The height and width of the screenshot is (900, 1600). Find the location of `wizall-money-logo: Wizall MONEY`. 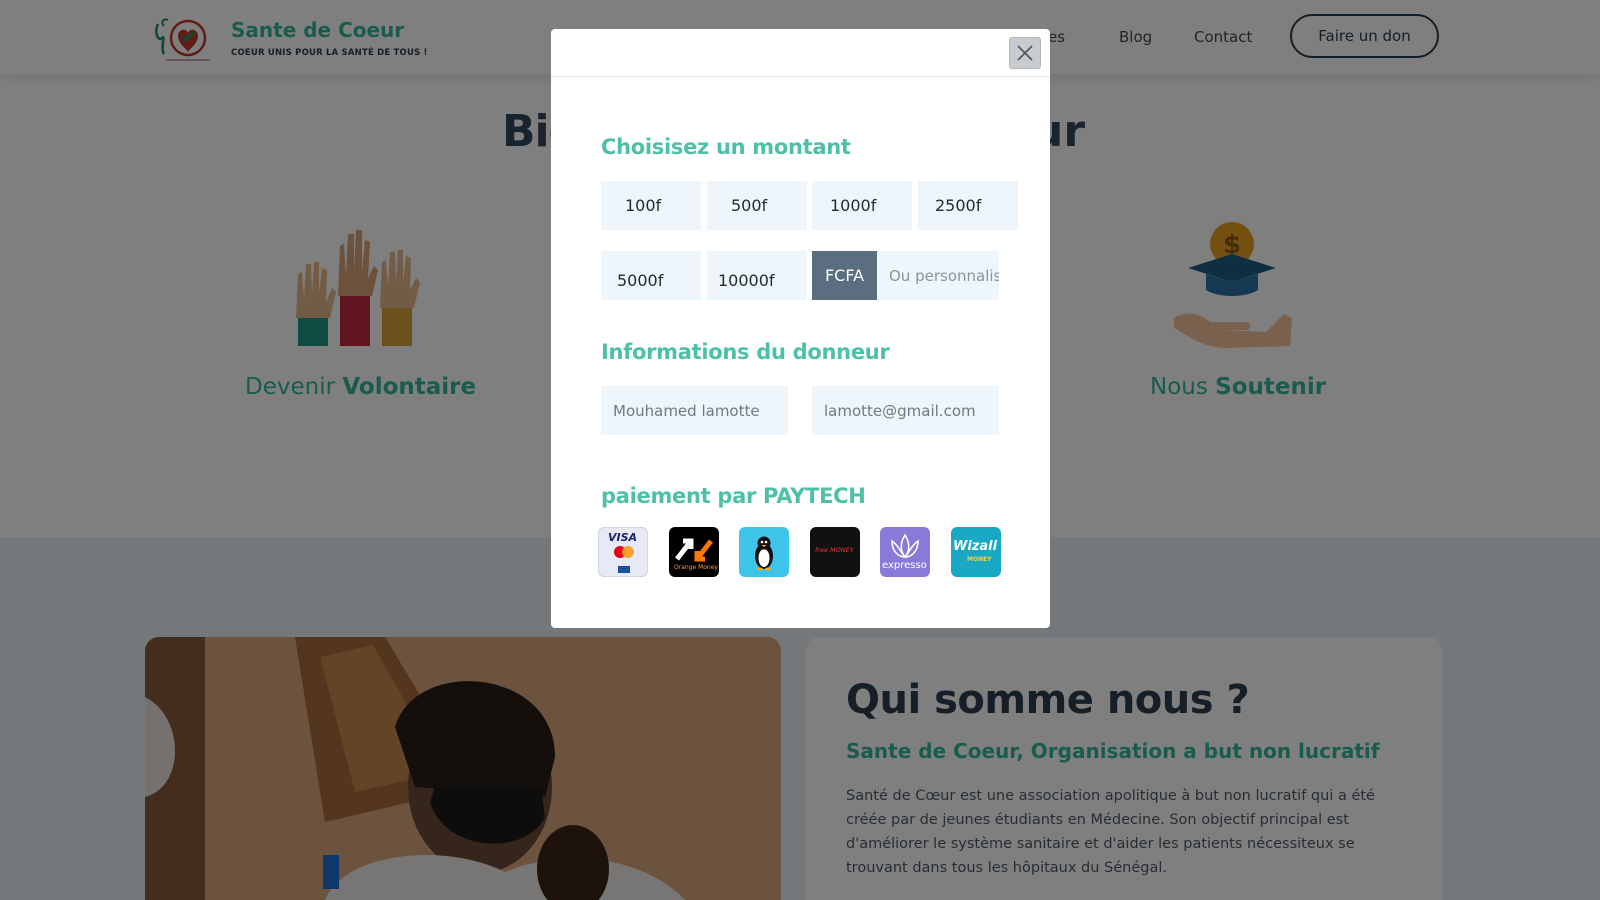

wizall-money-logo: Wizall MONEY is located at coordinates (976, 552).